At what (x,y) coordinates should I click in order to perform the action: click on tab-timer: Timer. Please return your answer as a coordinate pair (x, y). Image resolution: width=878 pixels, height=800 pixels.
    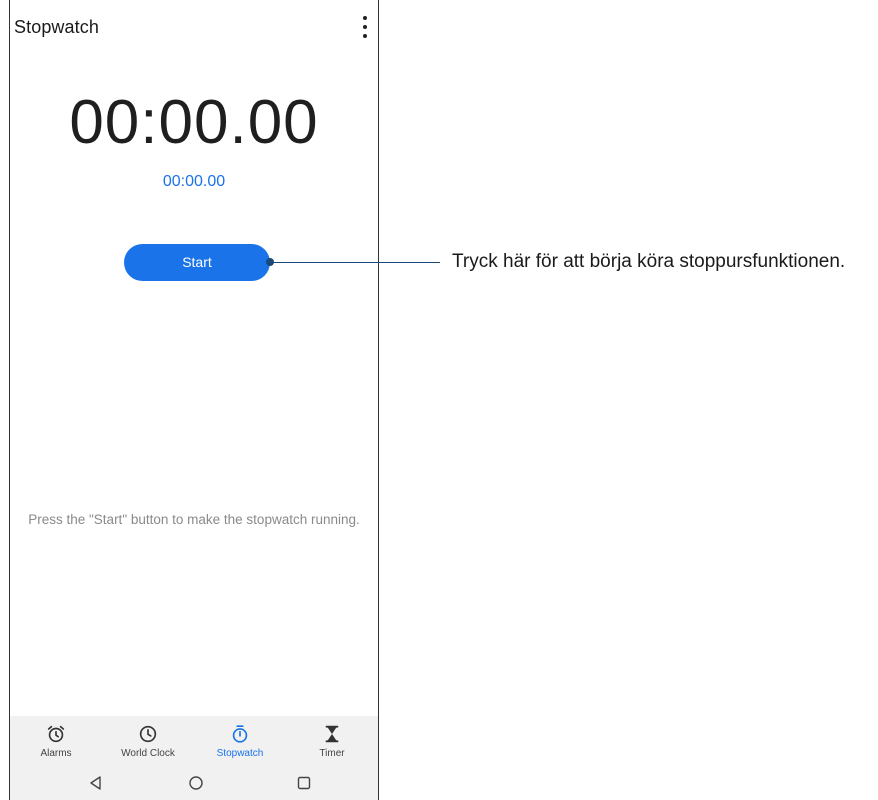
    Looking at the image, I should click on (332, 741).